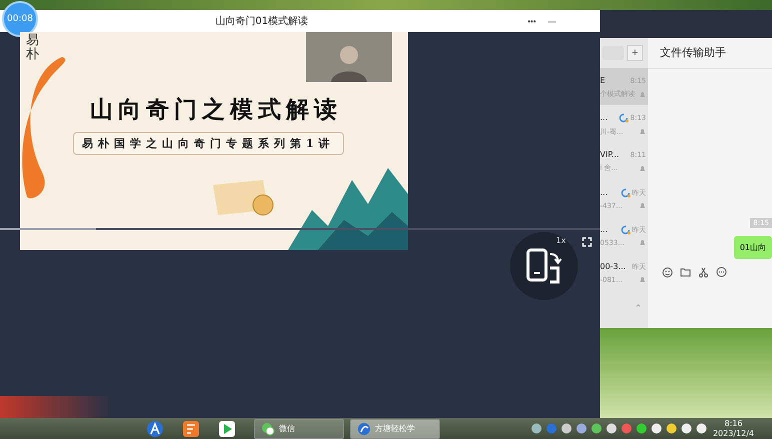  What do you see at coordinates (733, 433) in the screenshot?
I see `clock-date: 2023/12/4` at bounding box center [733, 433].